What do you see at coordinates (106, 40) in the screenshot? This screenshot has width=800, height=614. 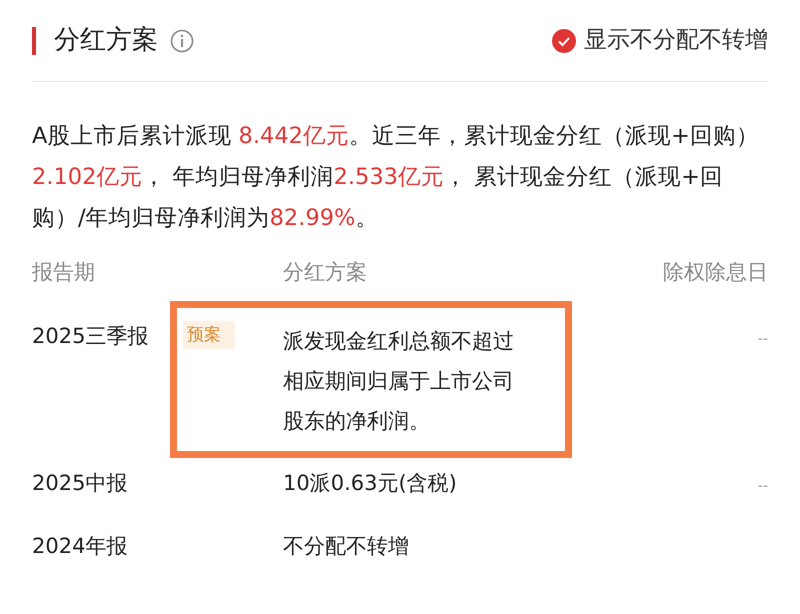 I see `section-title: 分红方案` at bounding box center [106, 40].